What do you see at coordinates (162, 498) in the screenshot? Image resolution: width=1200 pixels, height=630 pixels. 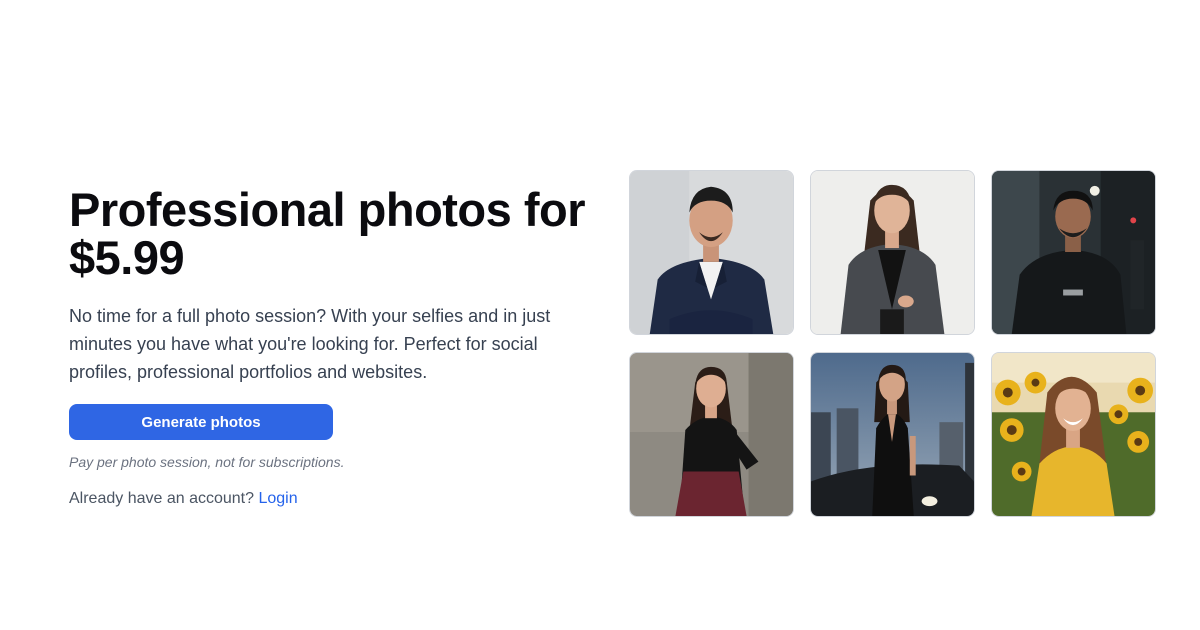 I see `account-prompt-text: Already have an account?` at bounding box center [162, 498].